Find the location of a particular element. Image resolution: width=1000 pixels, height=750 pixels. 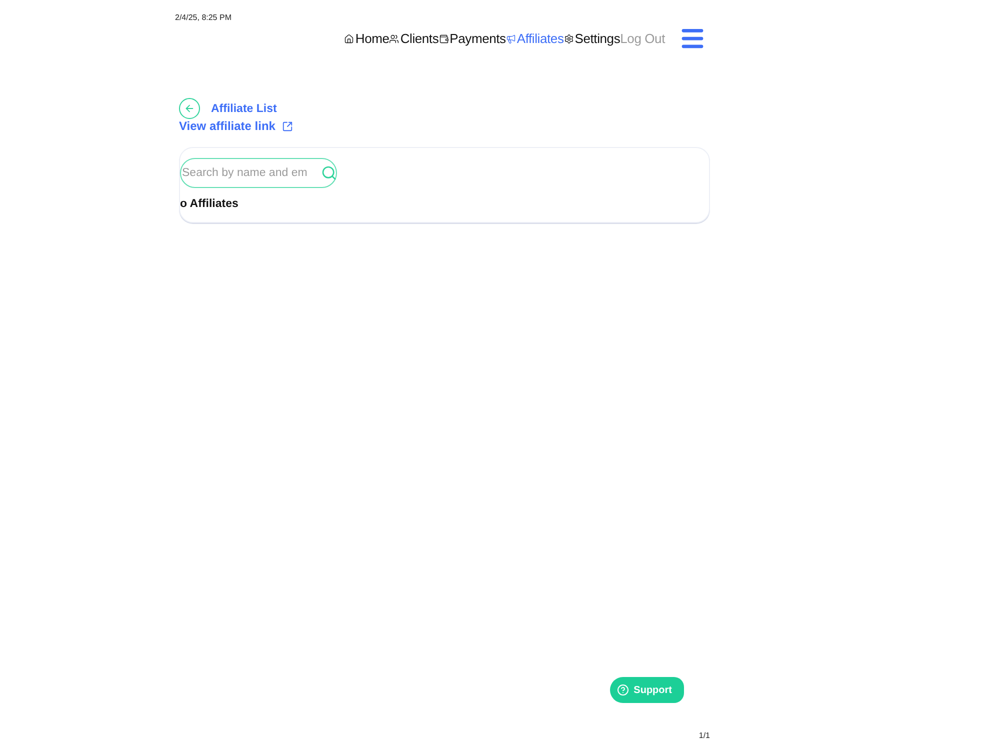

external-link-icon is located at coordinates (288, 126).